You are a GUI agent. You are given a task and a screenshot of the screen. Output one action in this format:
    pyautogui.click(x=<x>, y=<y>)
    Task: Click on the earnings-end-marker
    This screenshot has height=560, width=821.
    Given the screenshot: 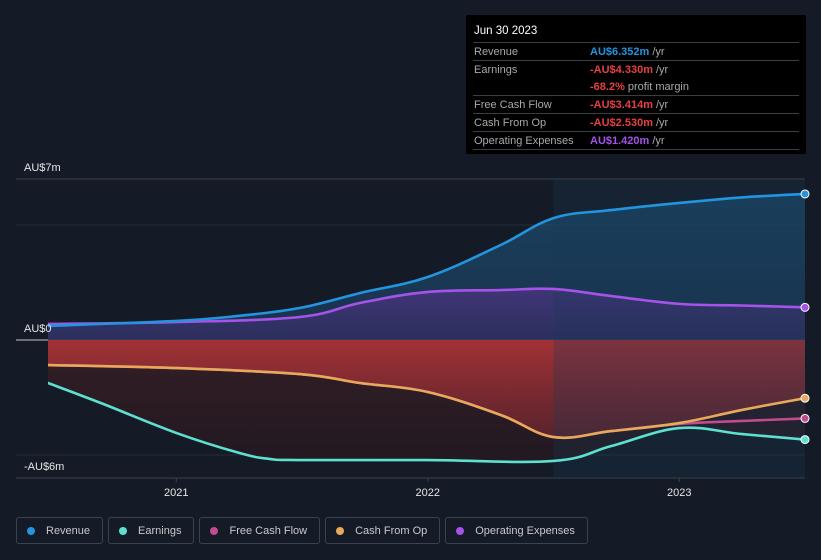 What is the action you would take?
    pyautogui.click(x=805, y=440)
    